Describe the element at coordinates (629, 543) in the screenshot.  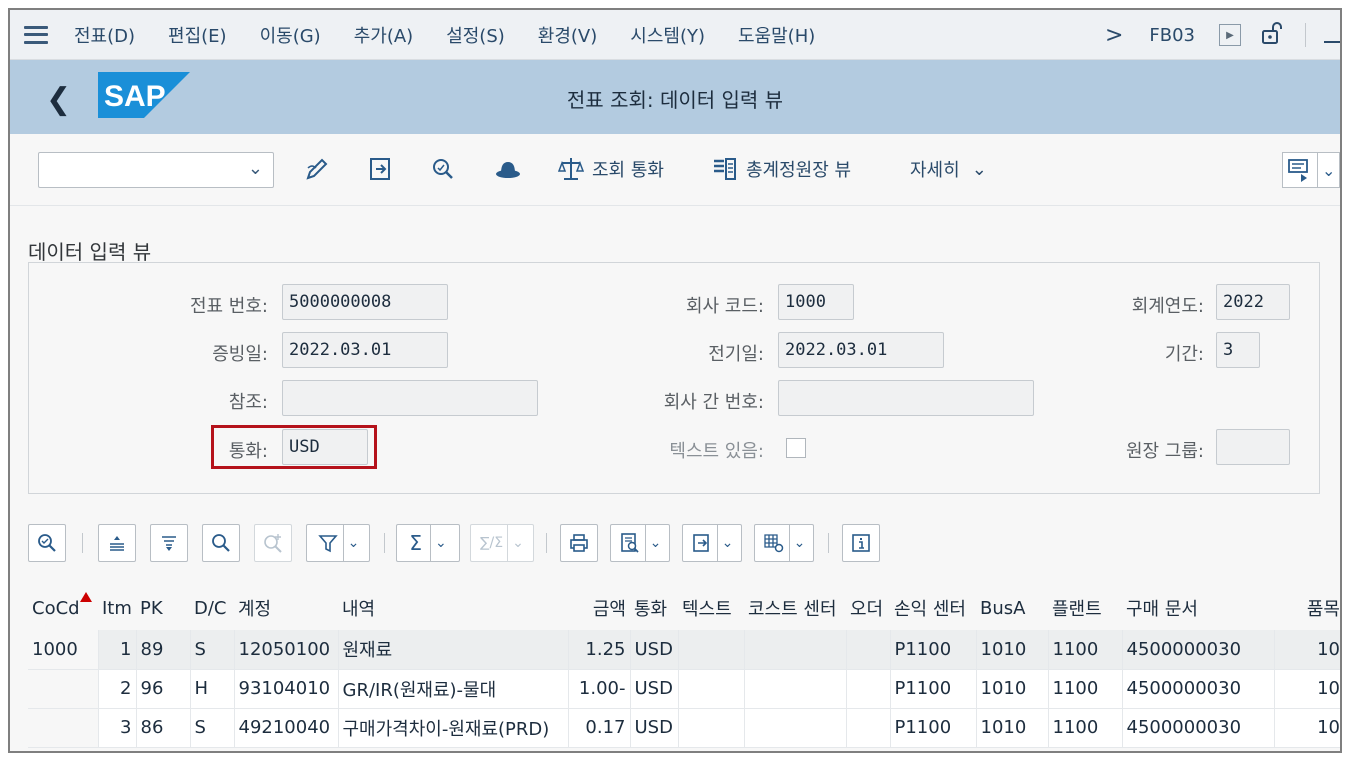
I see `preview-icon` at that location.